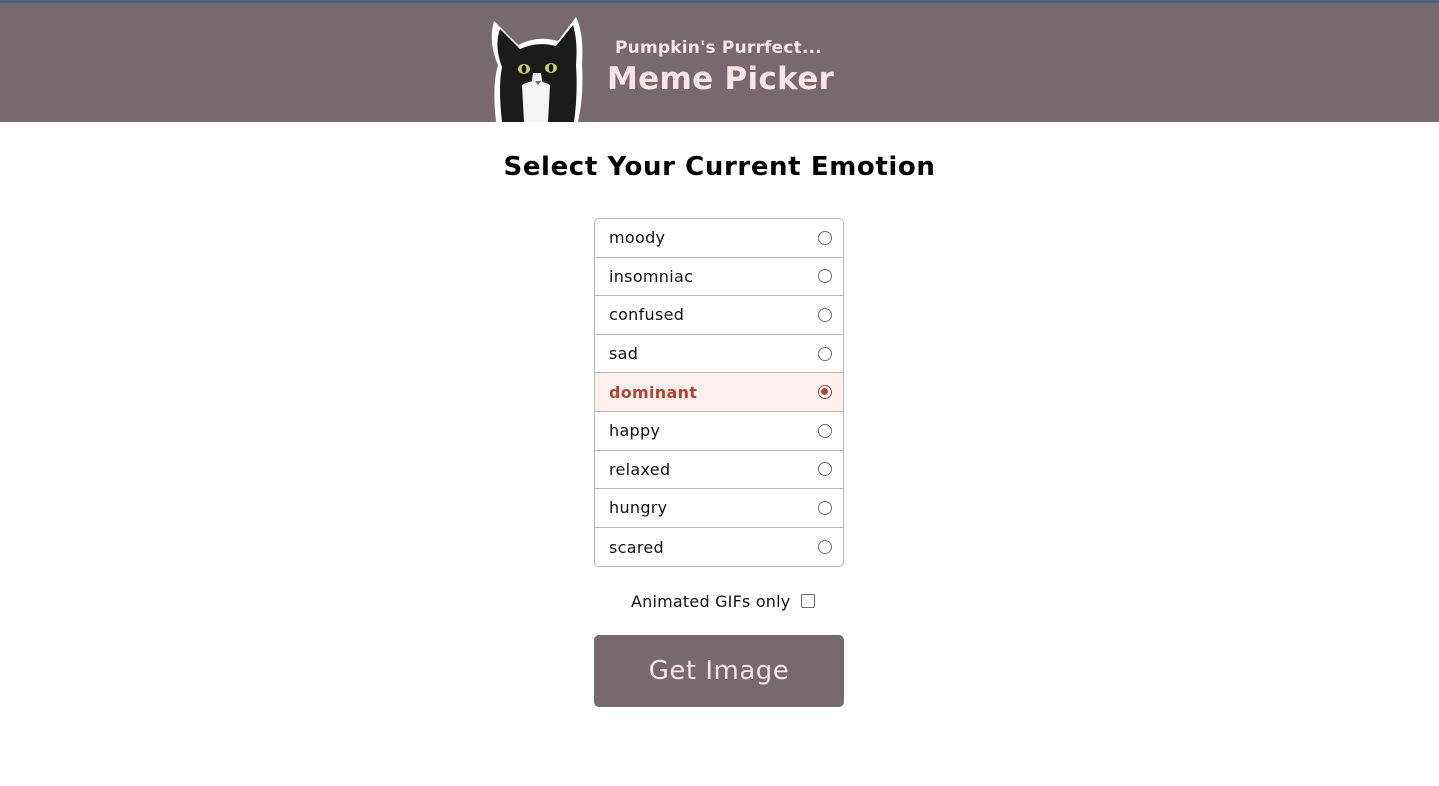 Image resolution: width=1439 pixels, height=786 pixels. What do you see at coordinates (651, 276) in the screenshot?
I see `emotion-label: insomniac` at bounding box center [651, 276].